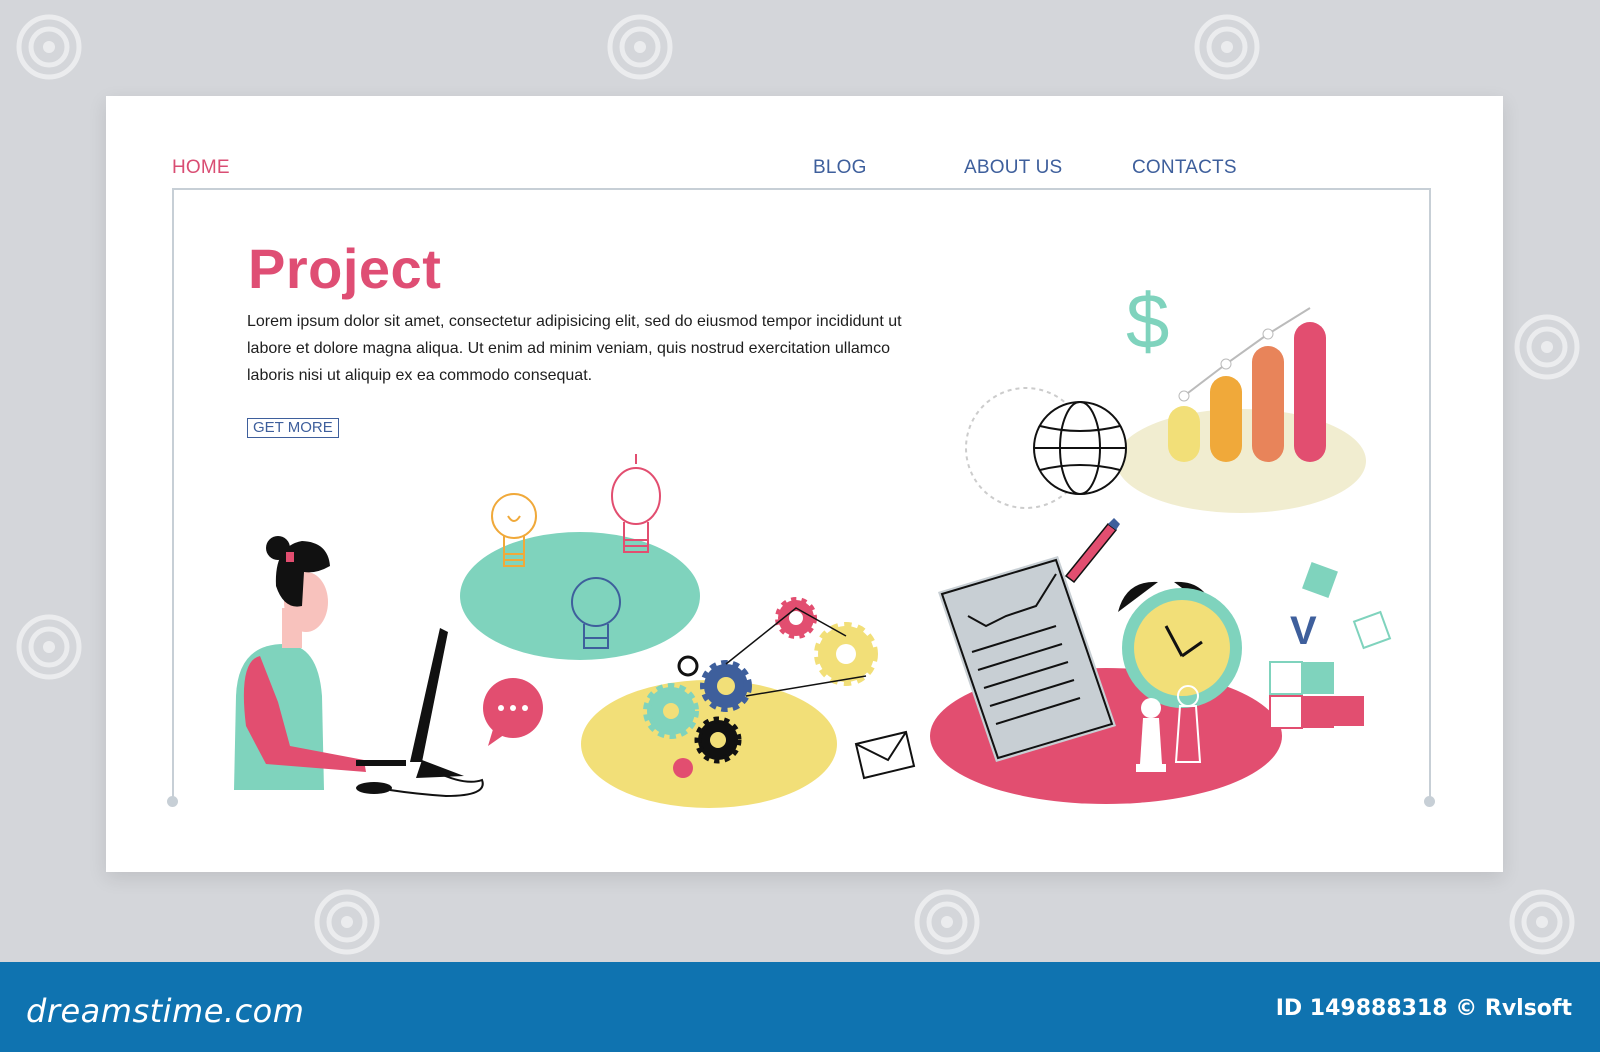 This screenshot has height=1052, width=1600. What do you see at coordinates (1147, 321) in the screenshot?
I see `dollar-icon: $` at bounding box center [1147, 321].